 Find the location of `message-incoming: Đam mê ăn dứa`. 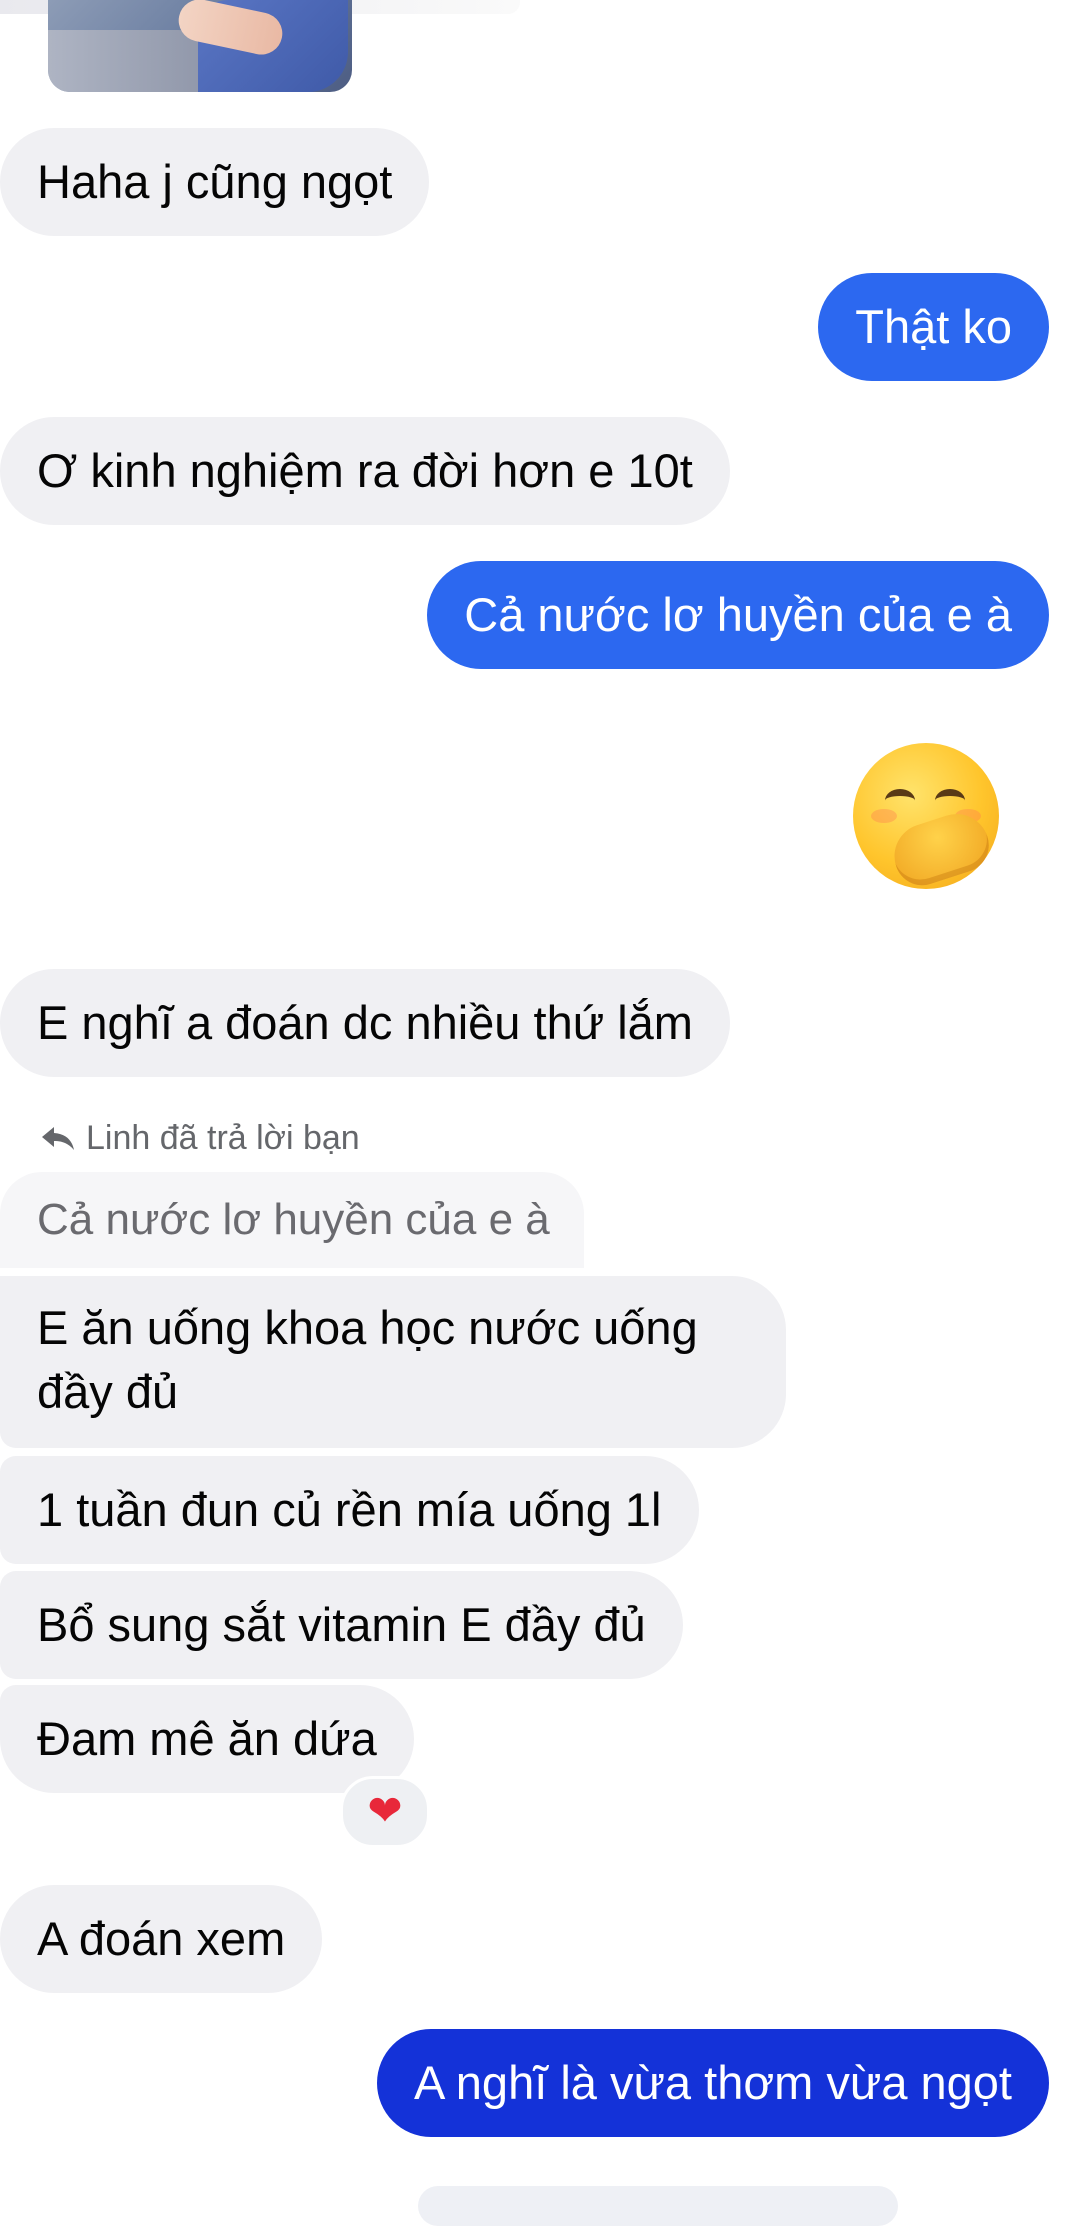

message-incoming: Đam mê ăn dứa is located at coordinates (207, 1739).